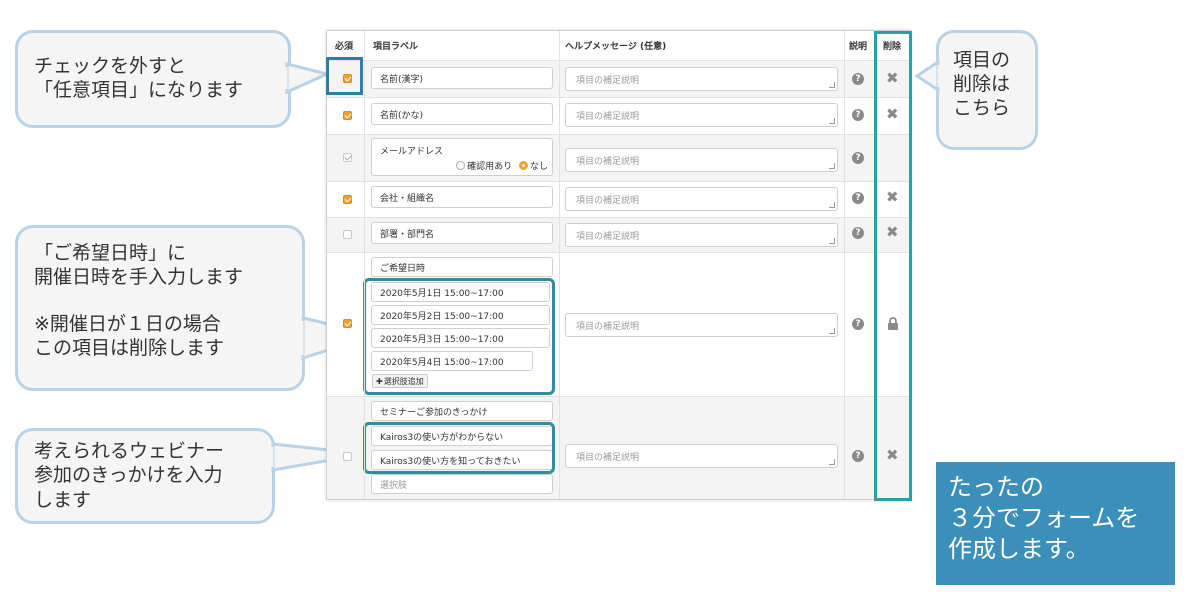 This screenshot has height=598, width=1187. Describe the element at coordinates (538, 167) in the screenshot. I see `confirm-no-label: なし` at that location.